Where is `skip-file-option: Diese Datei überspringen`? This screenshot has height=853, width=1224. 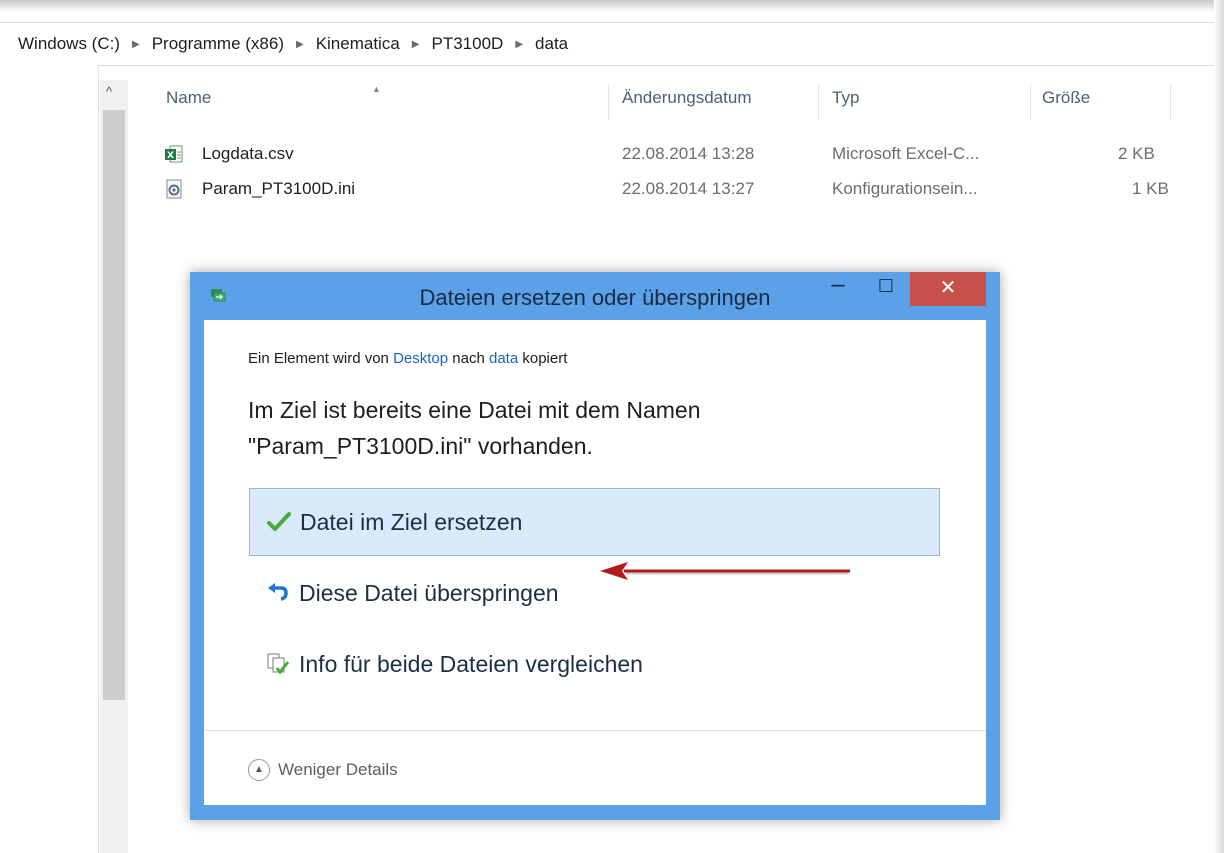
skip-file-option: Diese Datei überspringen is located at coordinates (594, 593).